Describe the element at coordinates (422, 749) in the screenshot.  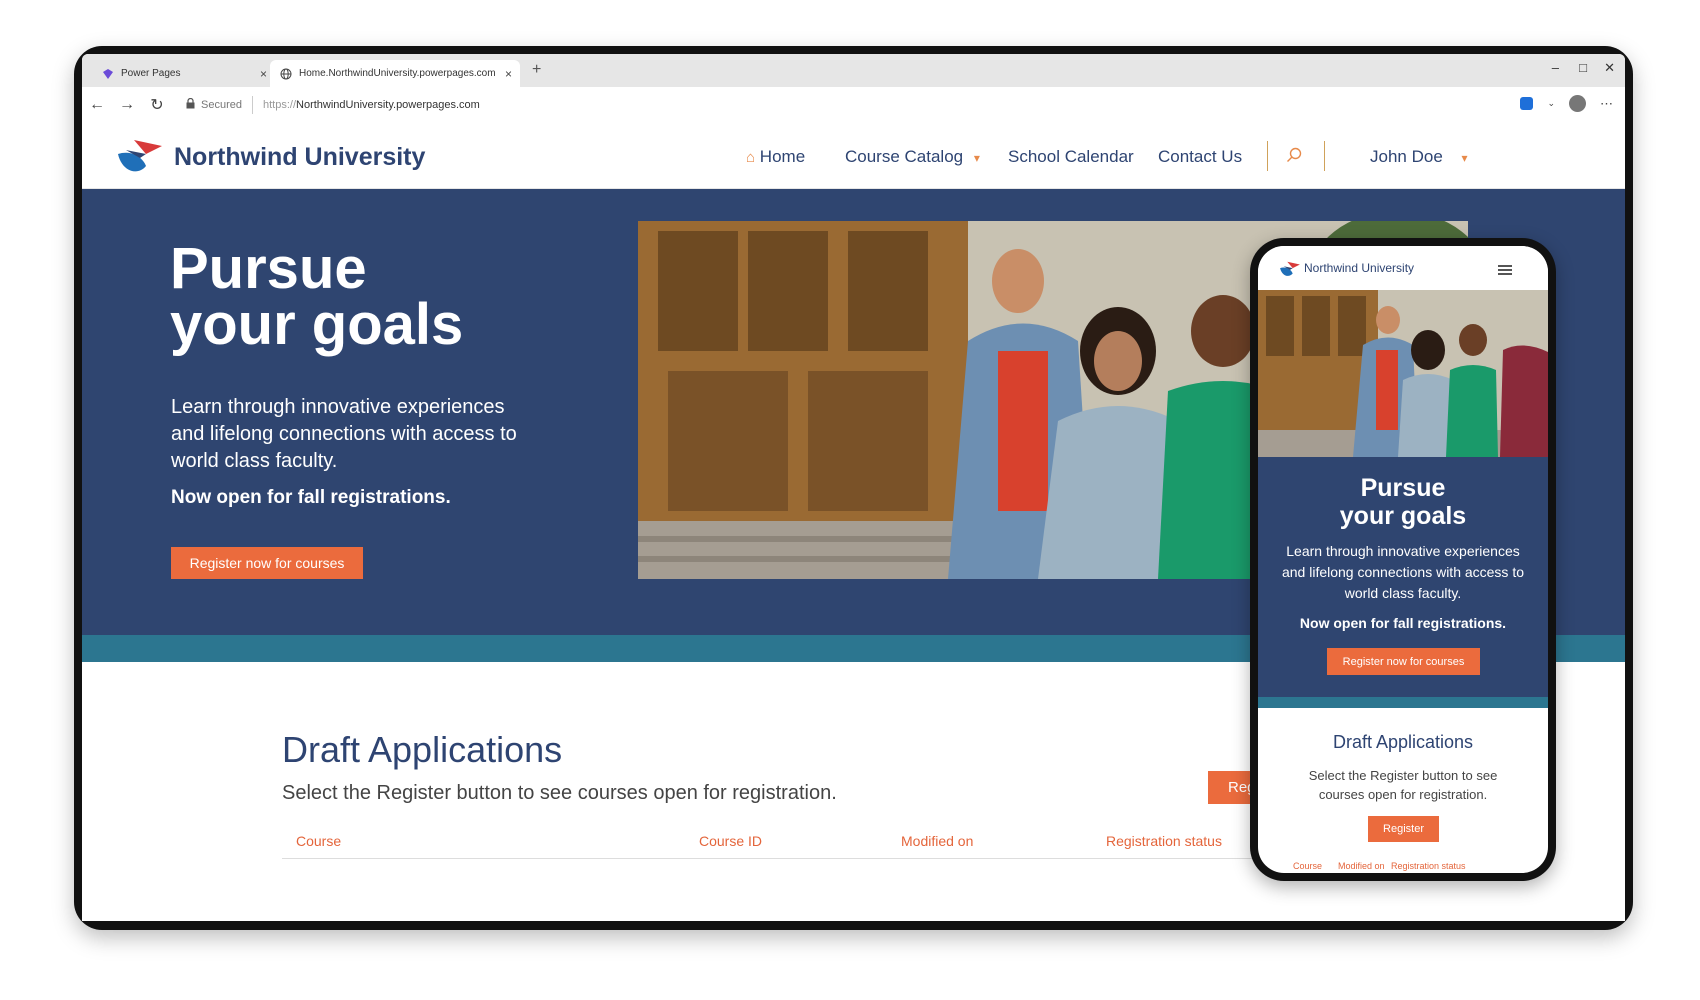
I see `draft-applications-title: Draft Applications` at that location.